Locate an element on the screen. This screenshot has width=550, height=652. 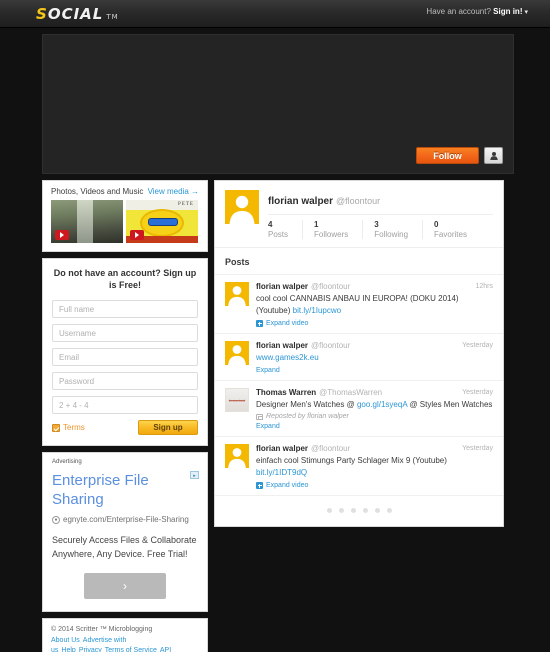
plus-icon is located at coordinates (259, 323).